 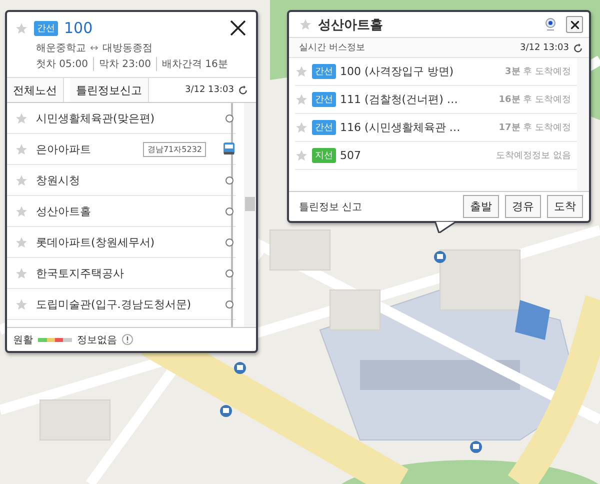 I want to click on legend-label: 정보없음, so click(x=97, y=340).